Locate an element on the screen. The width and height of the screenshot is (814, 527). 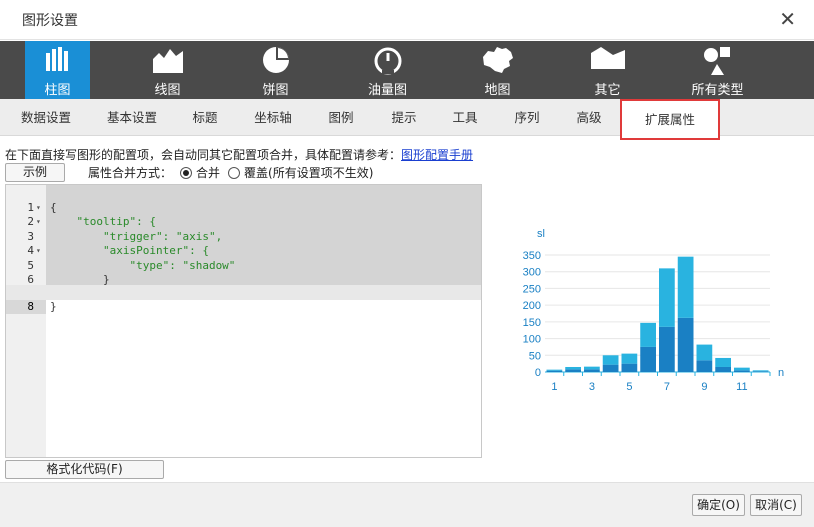
tab-extended-properties: 扩展属性 is located at coordinates (670, 119).